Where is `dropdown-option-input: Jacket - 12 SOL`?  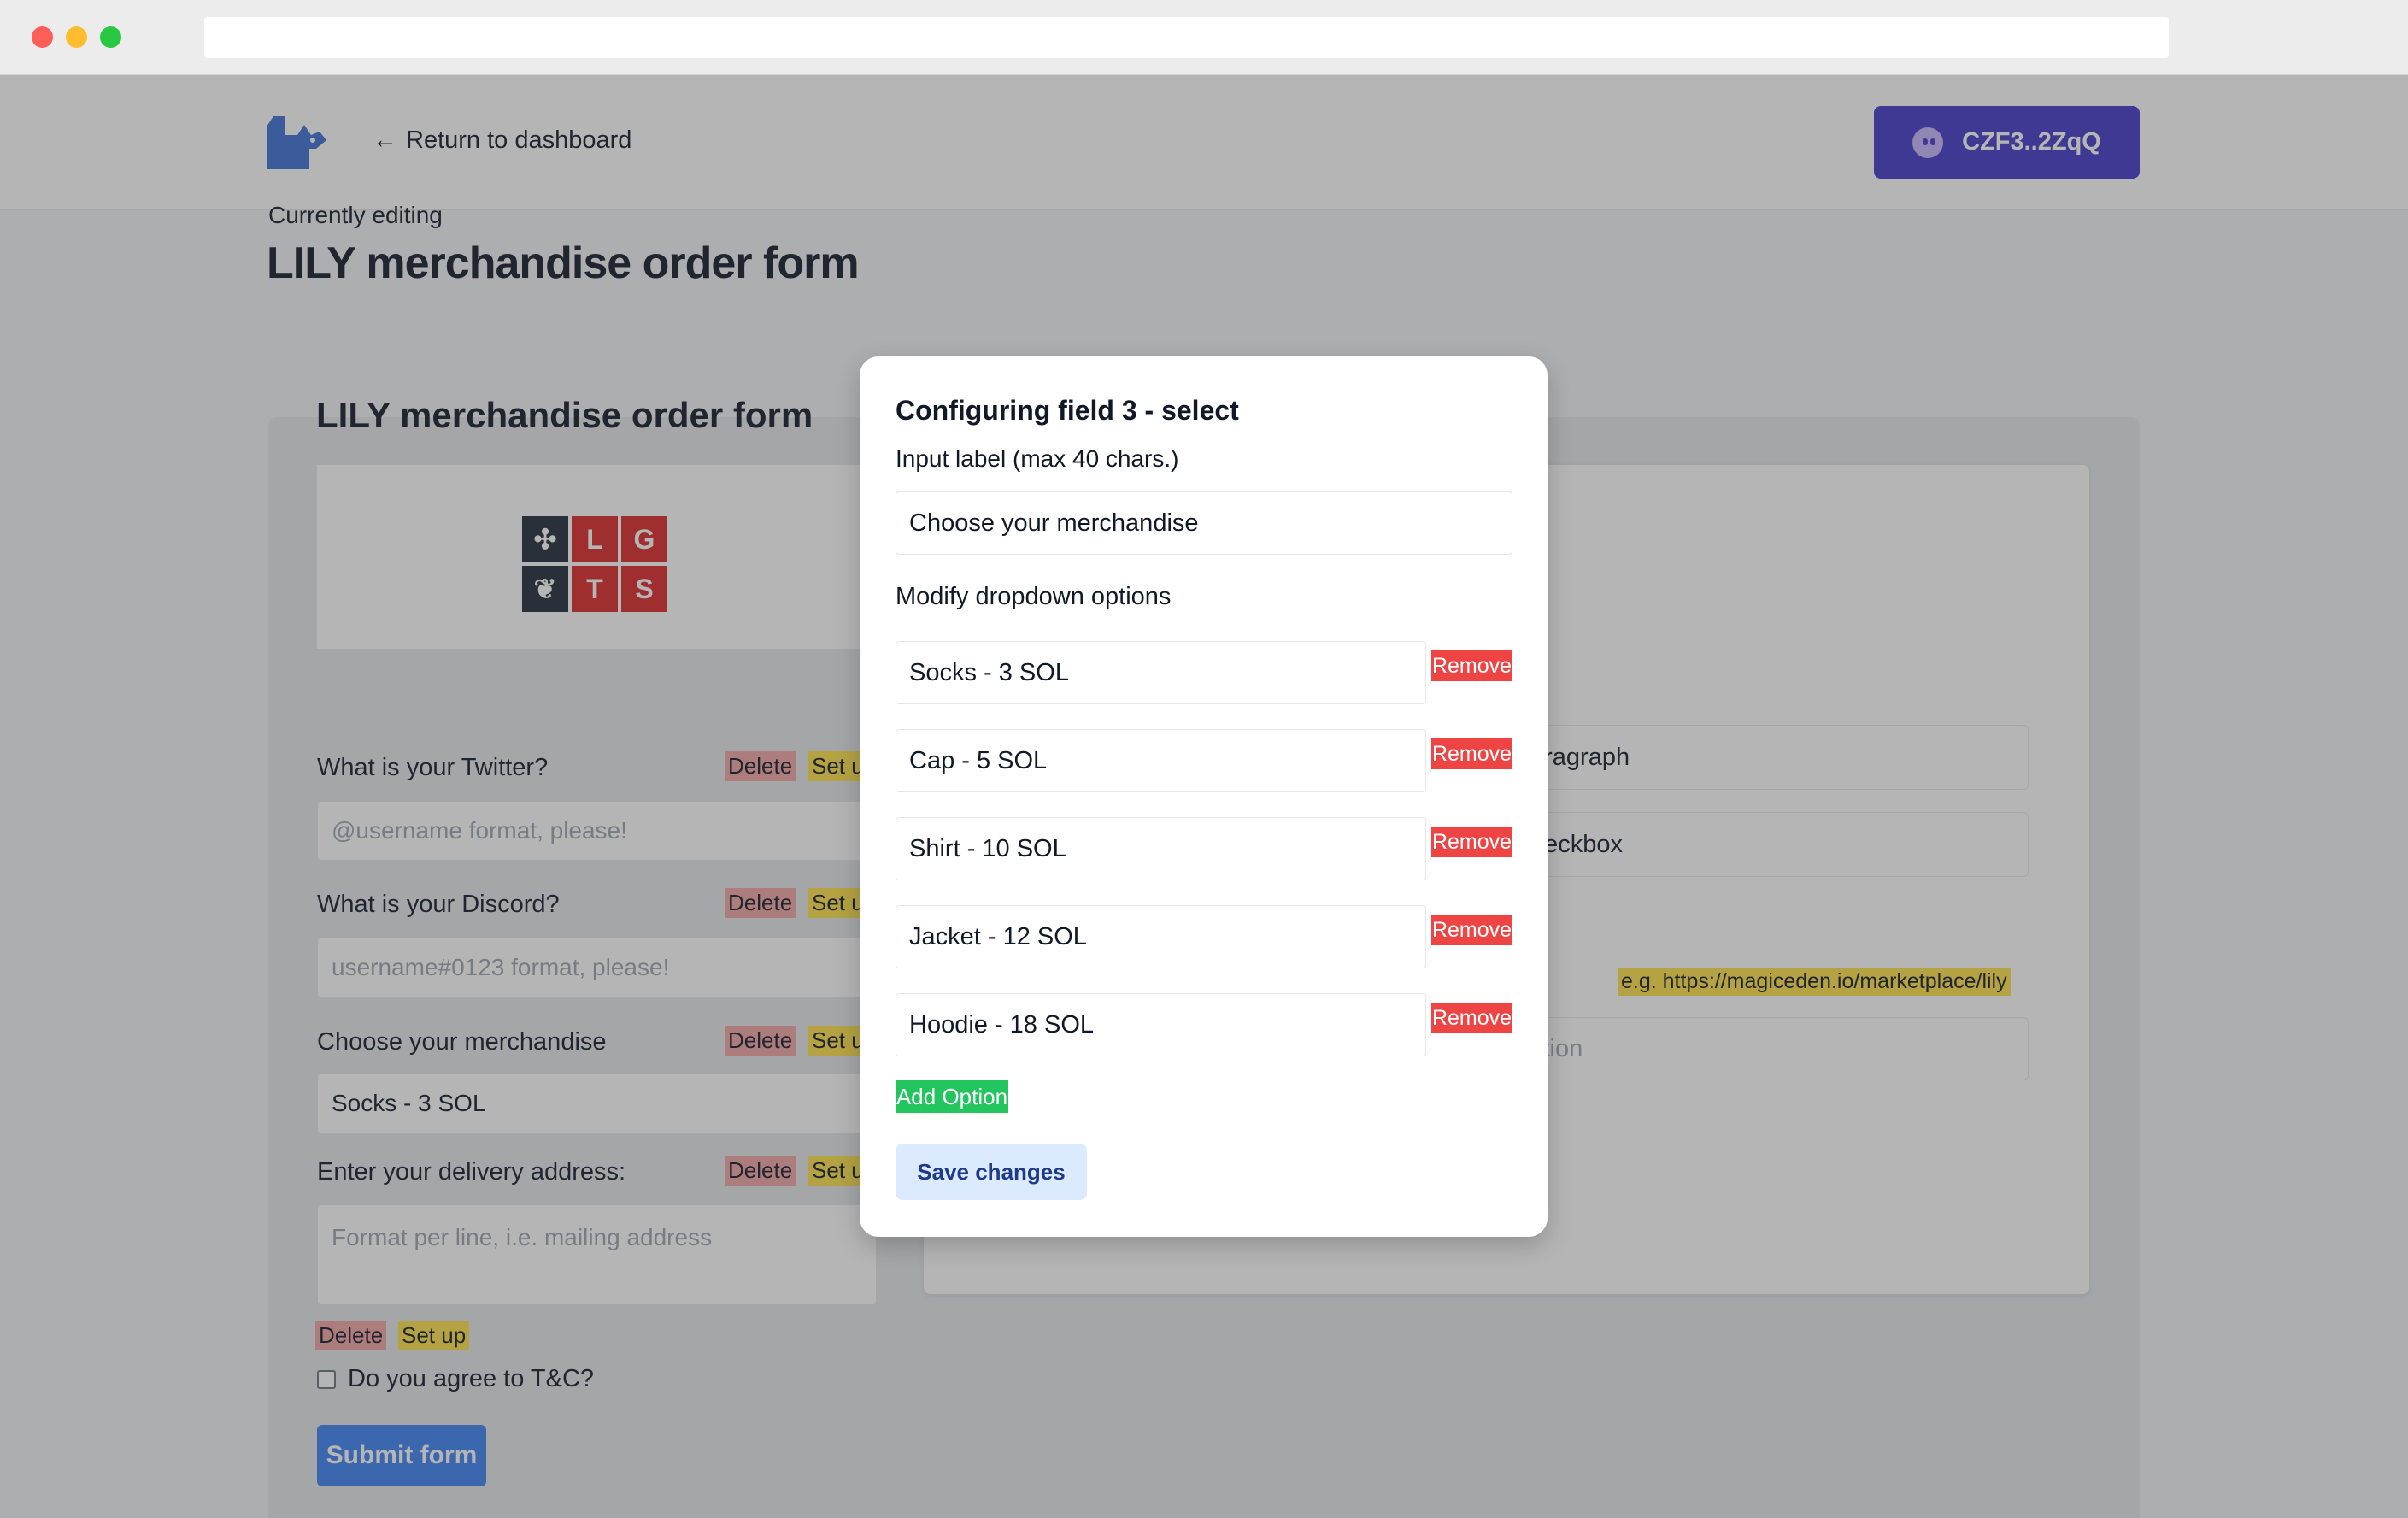 dropdown-option-input: Jacket - 12 SOL is located at coordinates (1161, 936).